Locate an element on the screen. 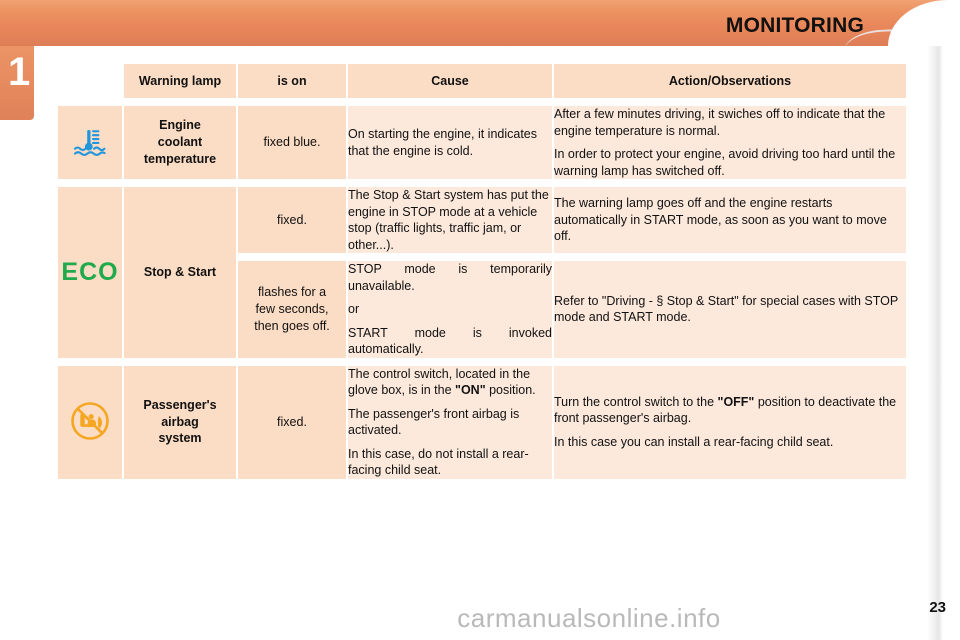  warning-lamp-name-line: airbag is located at coordinates (180, 421).